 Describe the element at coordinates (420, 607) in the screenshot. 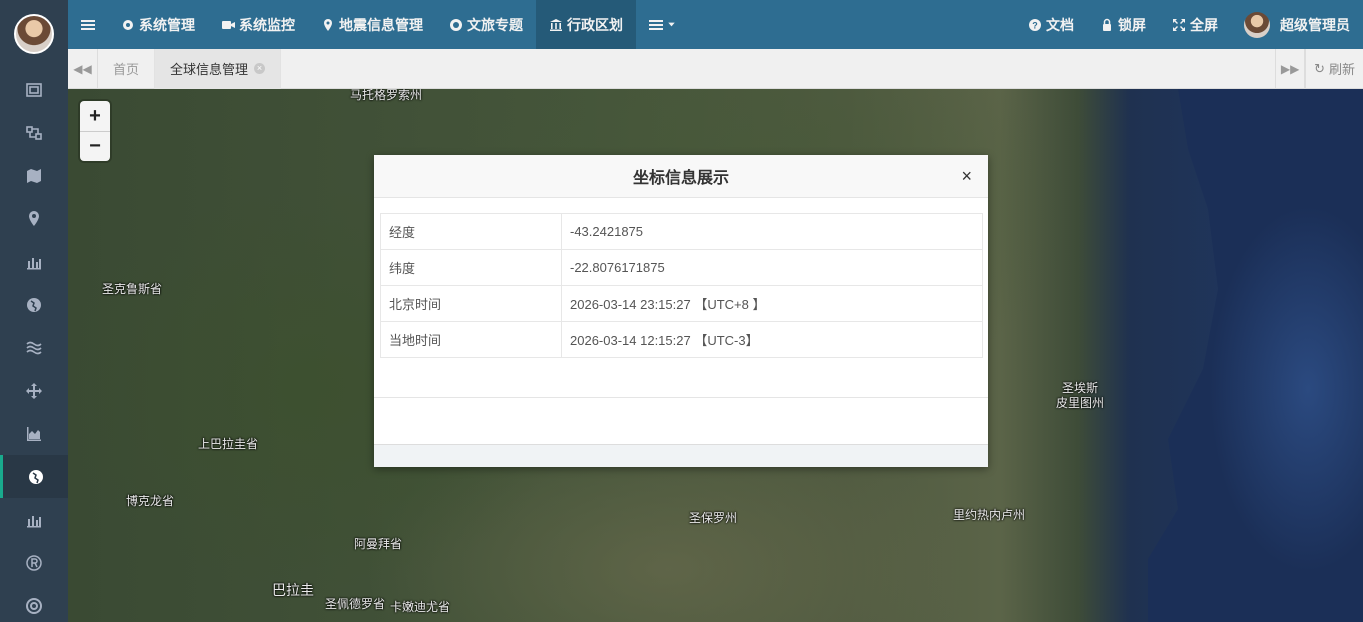

I see `map-label: 卡嫩迪尤省` at that location.